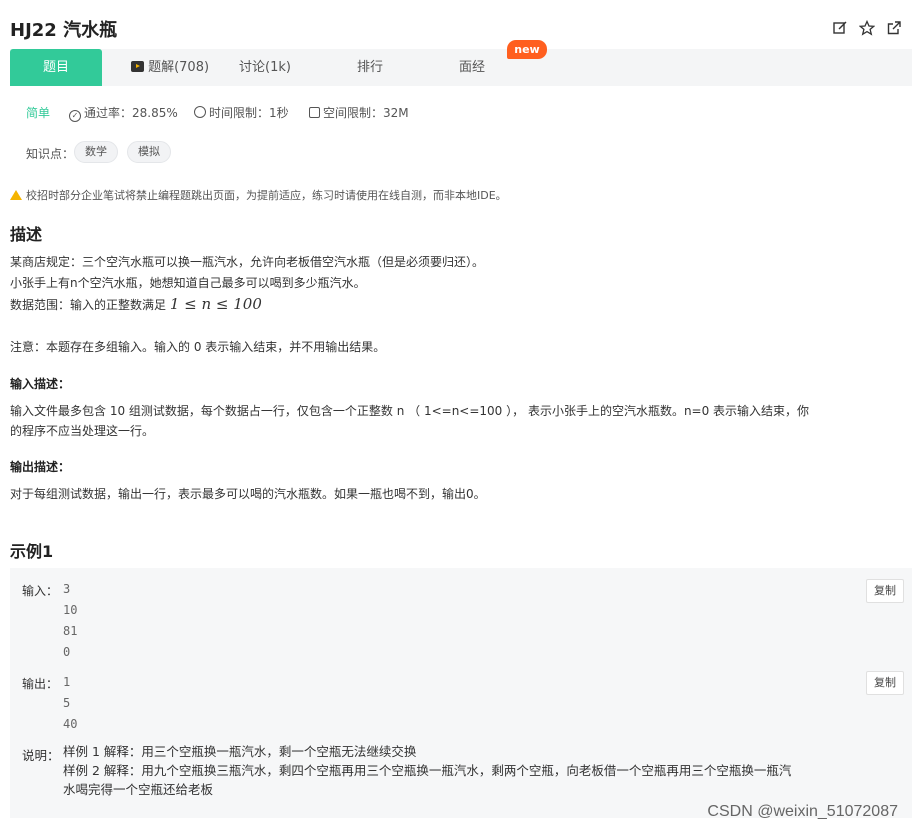 This screenshot has width=912, height=833. I want to click on explain-line-3: 水喝完得一个空瓶还给老板, so click(138, 789).